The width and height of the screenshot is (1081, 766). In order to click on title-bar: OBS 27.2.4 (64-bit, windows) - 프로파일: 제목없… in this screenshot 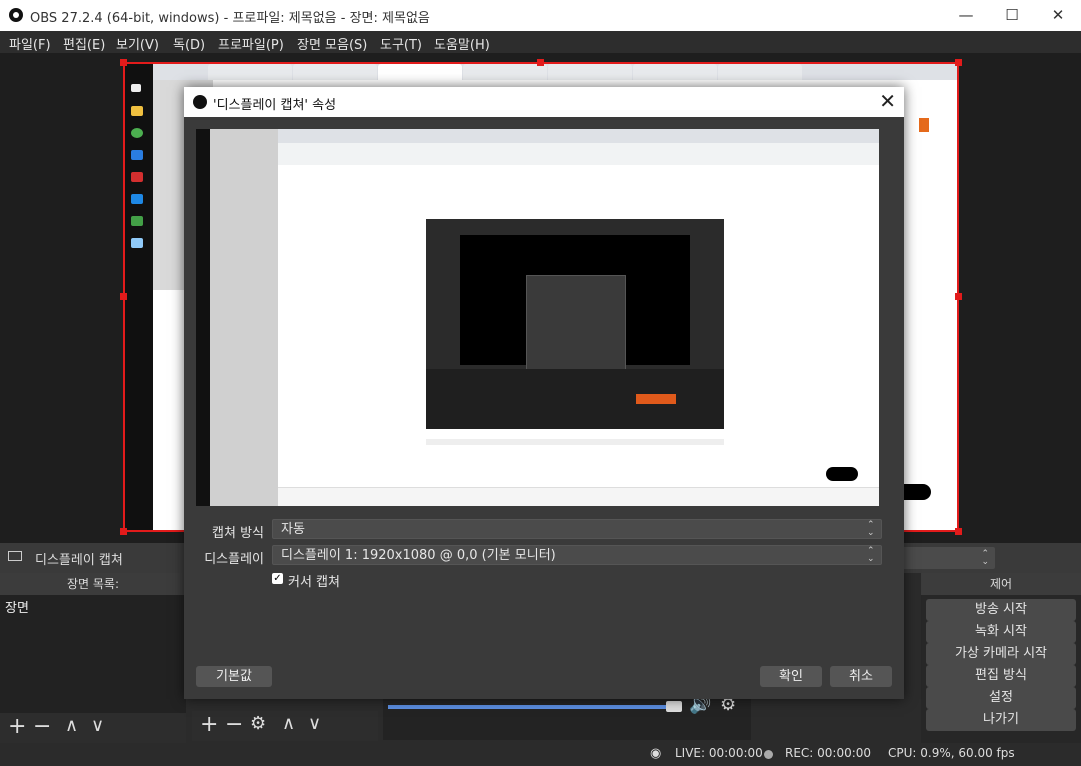, I will do `click(540, 15)`.